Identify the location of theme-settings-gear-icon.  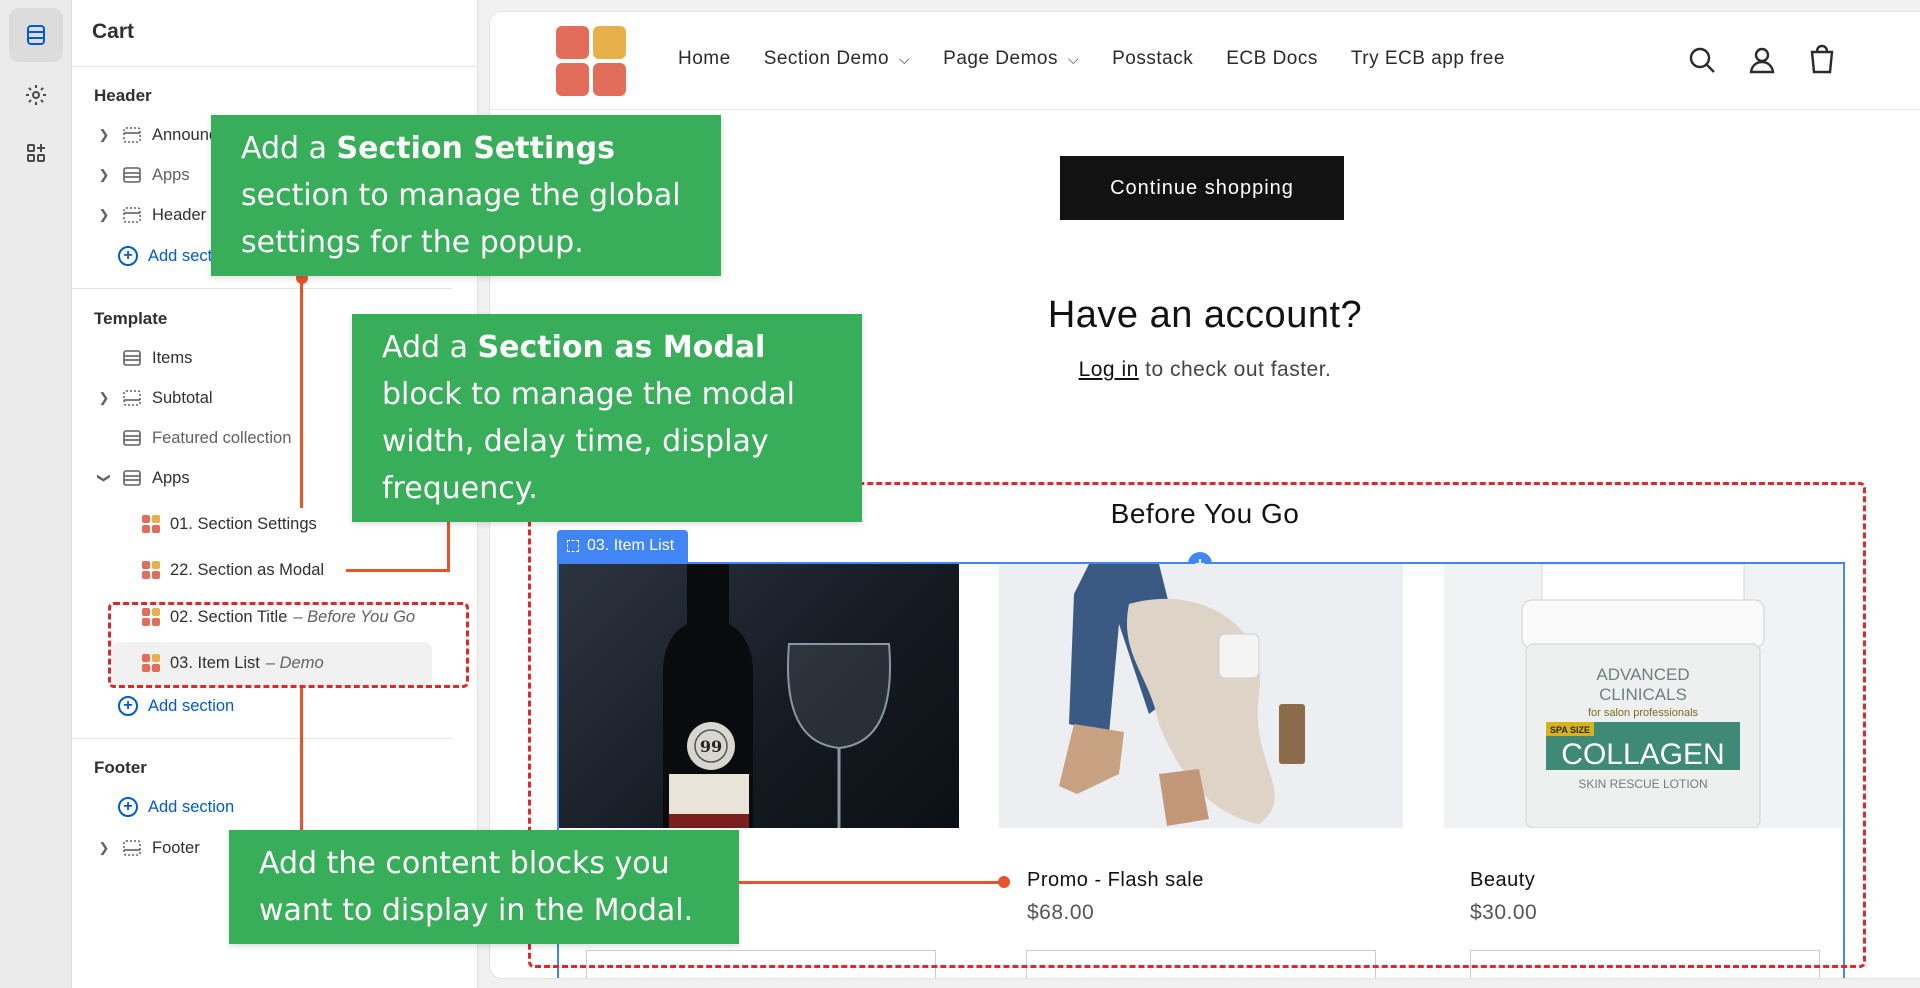
(36, 95).